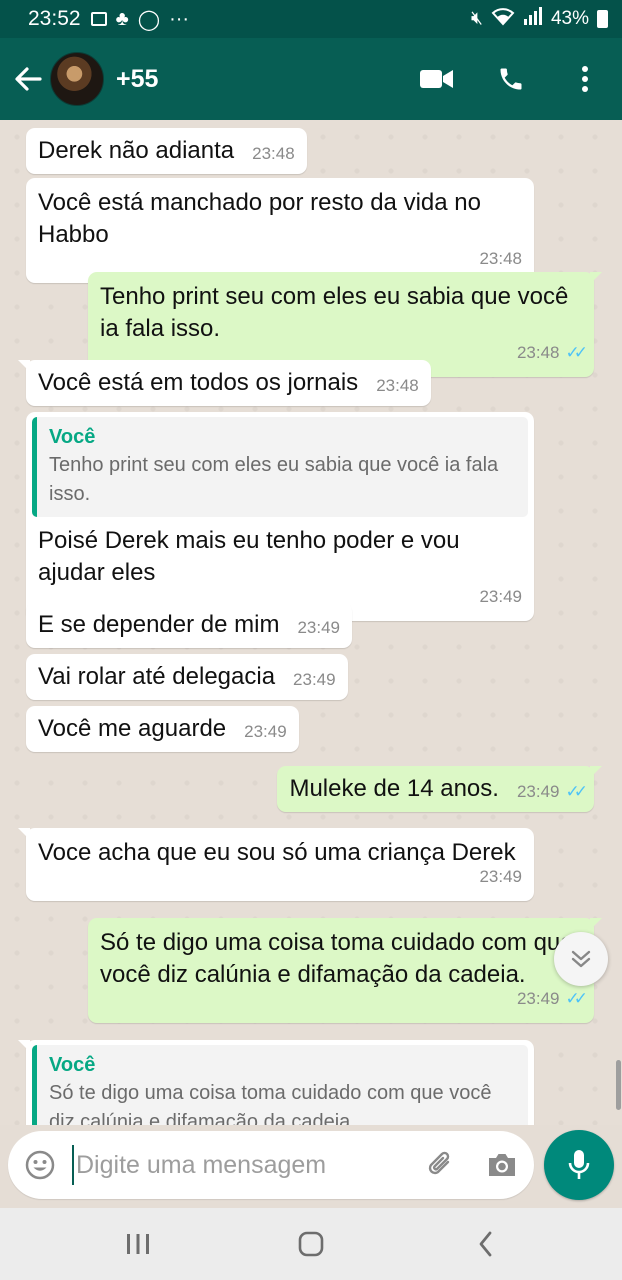  Describe the element at coordinates (585, 79) in the screenshot. I see `more-options-icon` at that location.